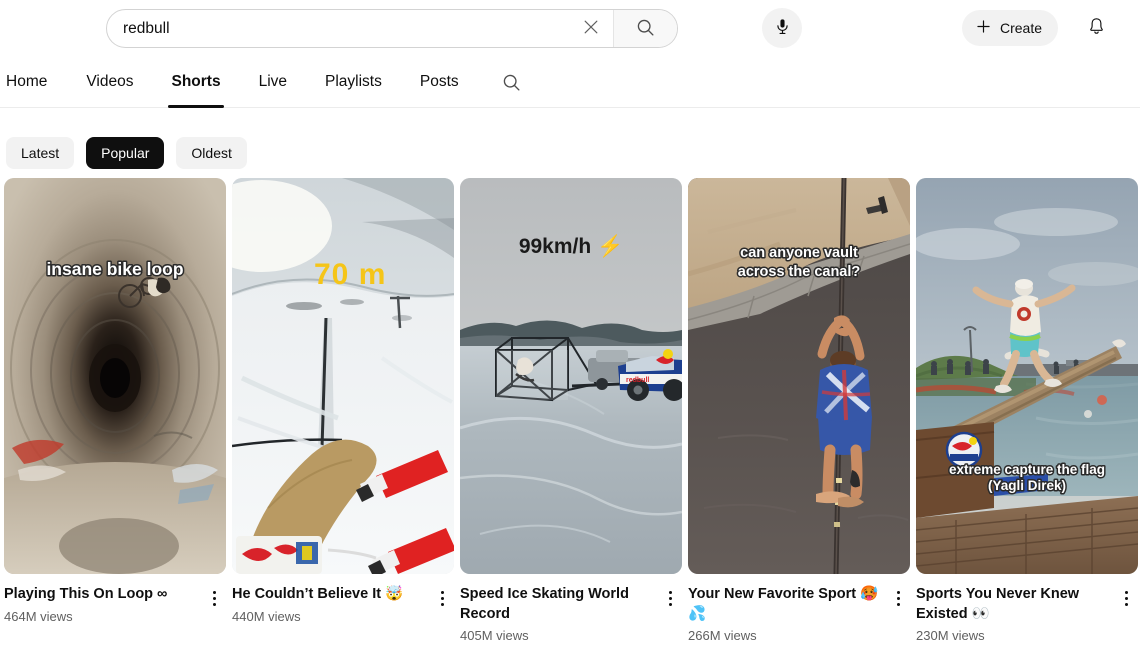 Image resolution: width=1140 pixels, height=653 pixels. I want to click on video-title: Speed Ice Skating World Record, so click(558, 604).